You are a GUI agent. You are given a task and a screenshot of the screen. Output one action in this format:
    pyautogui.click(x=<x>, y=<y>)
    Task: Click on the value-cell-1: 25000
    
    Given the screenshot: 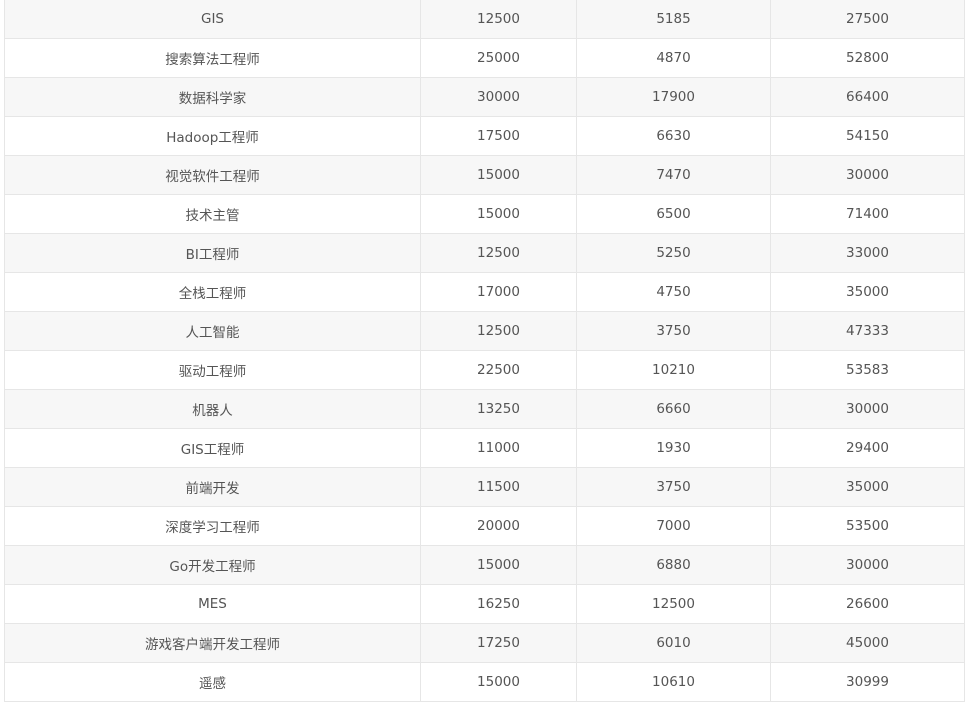 What is the action you would take?
    pyautogui.click(x=498, y=58)
    